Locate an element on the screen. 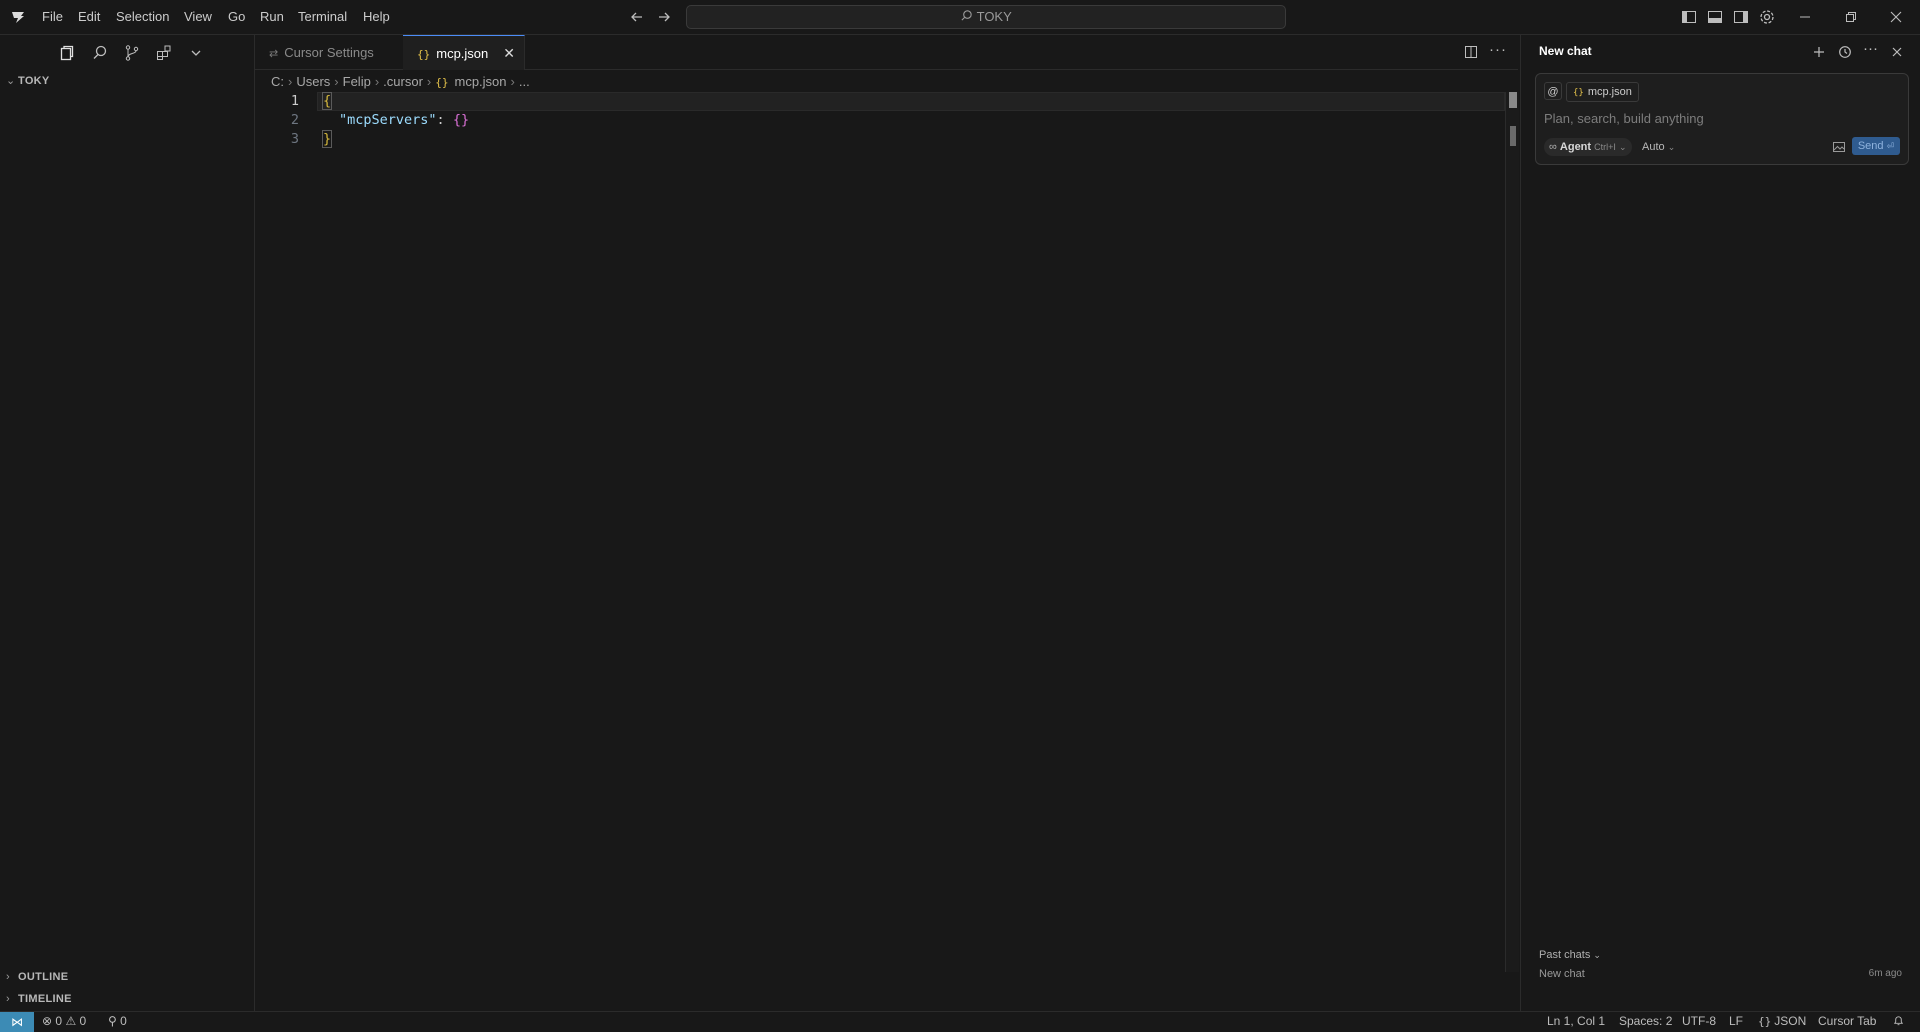  context-file-chip: {} mcp.json is located at coordinates (1602, 92).